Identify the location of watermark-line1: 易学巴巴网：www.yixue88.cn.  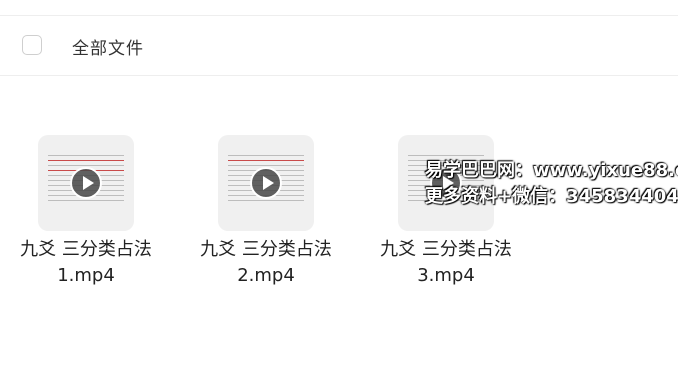
(551, 170).